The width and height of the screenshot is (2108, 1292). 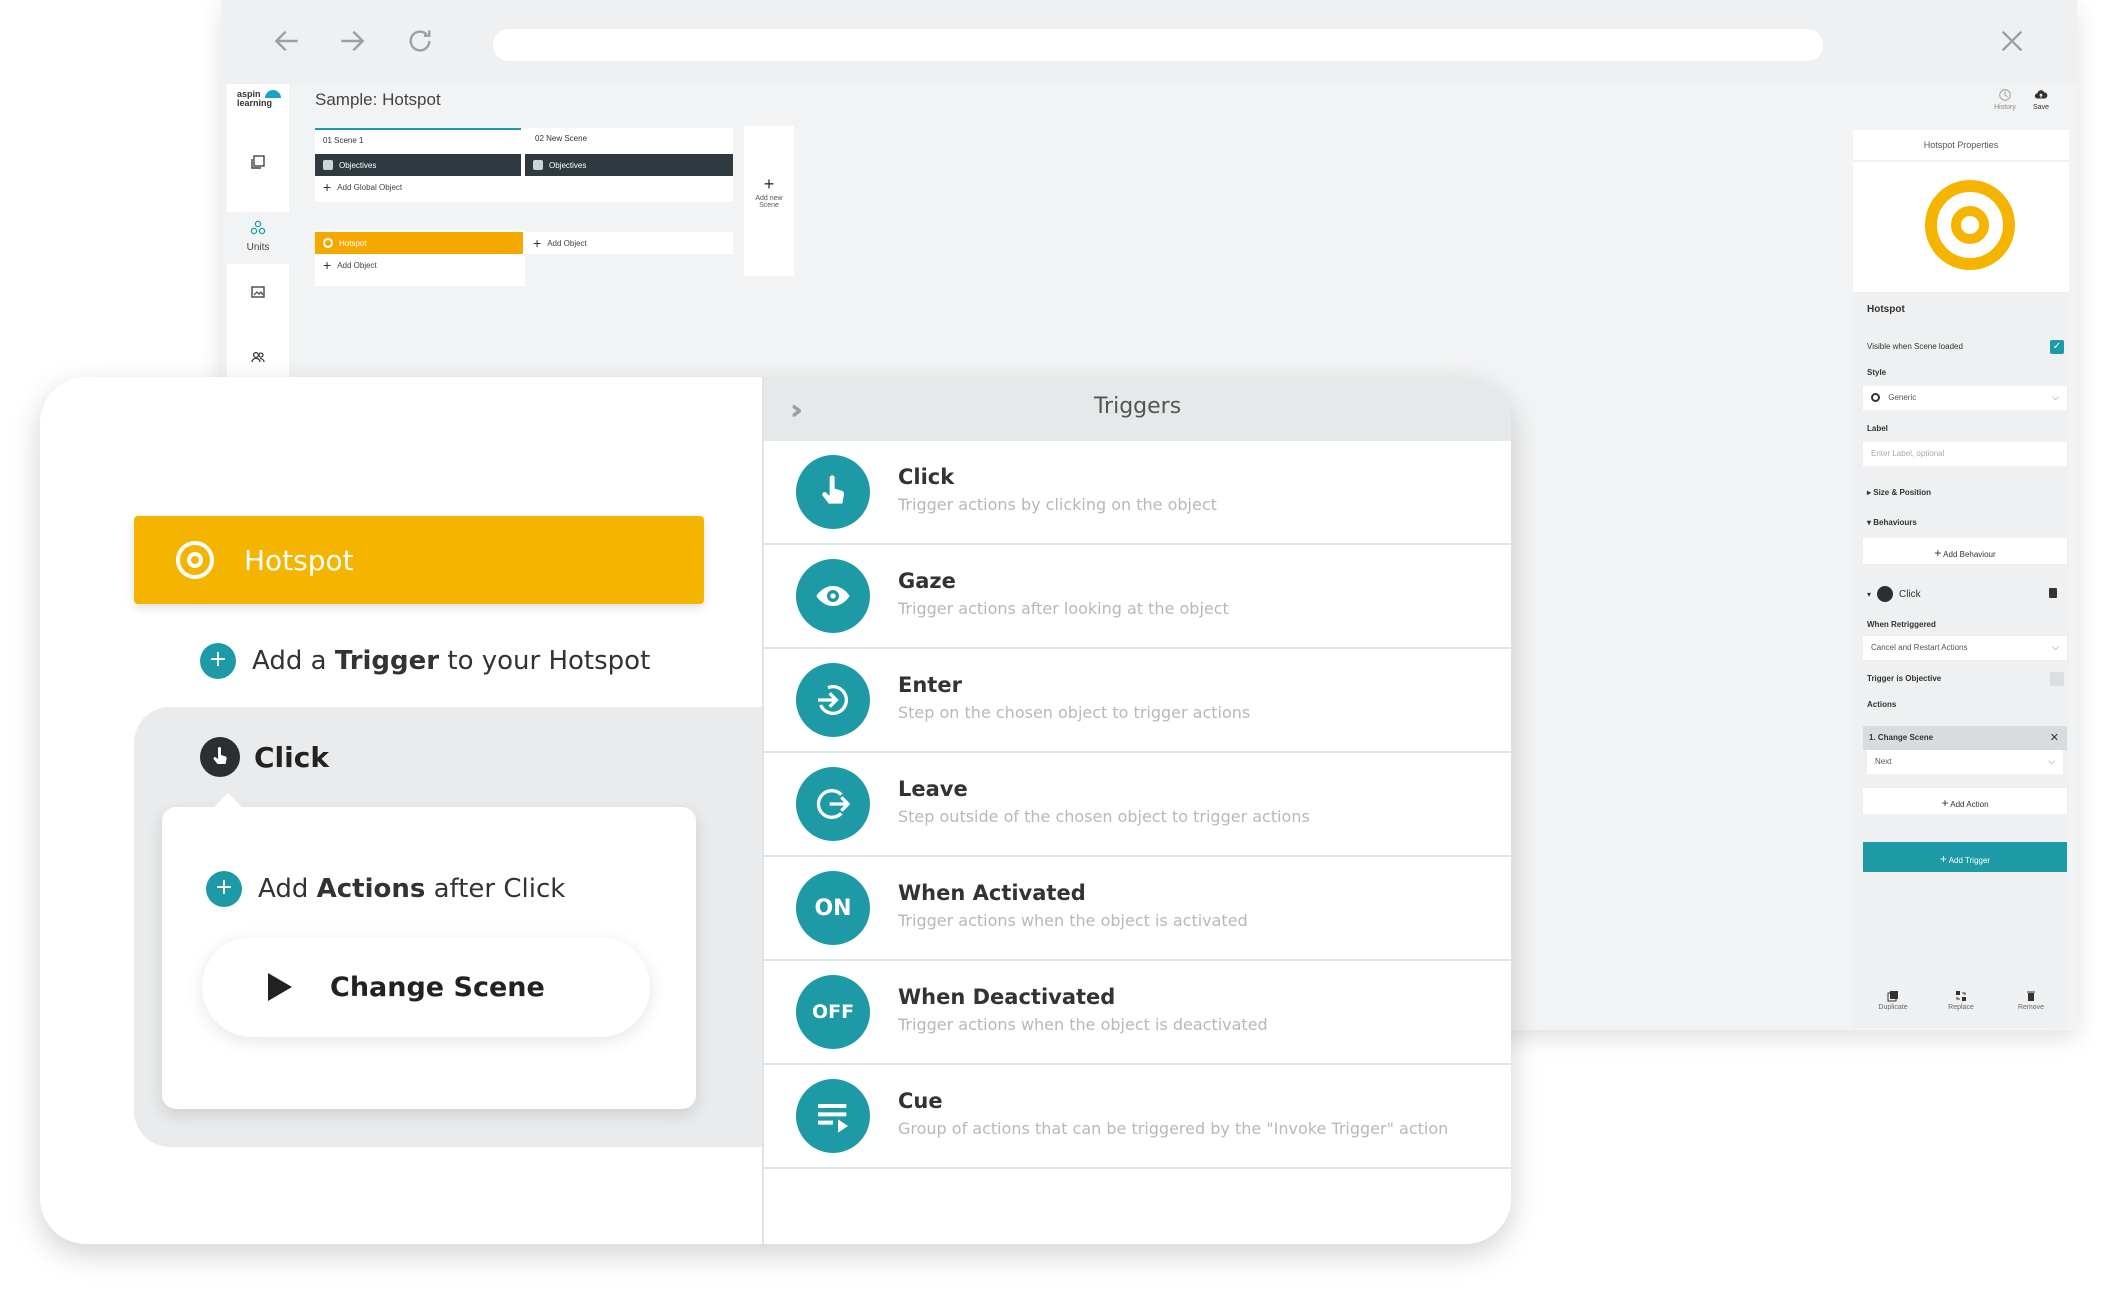 I want to click on library-icon, so click(x=258, y=162).